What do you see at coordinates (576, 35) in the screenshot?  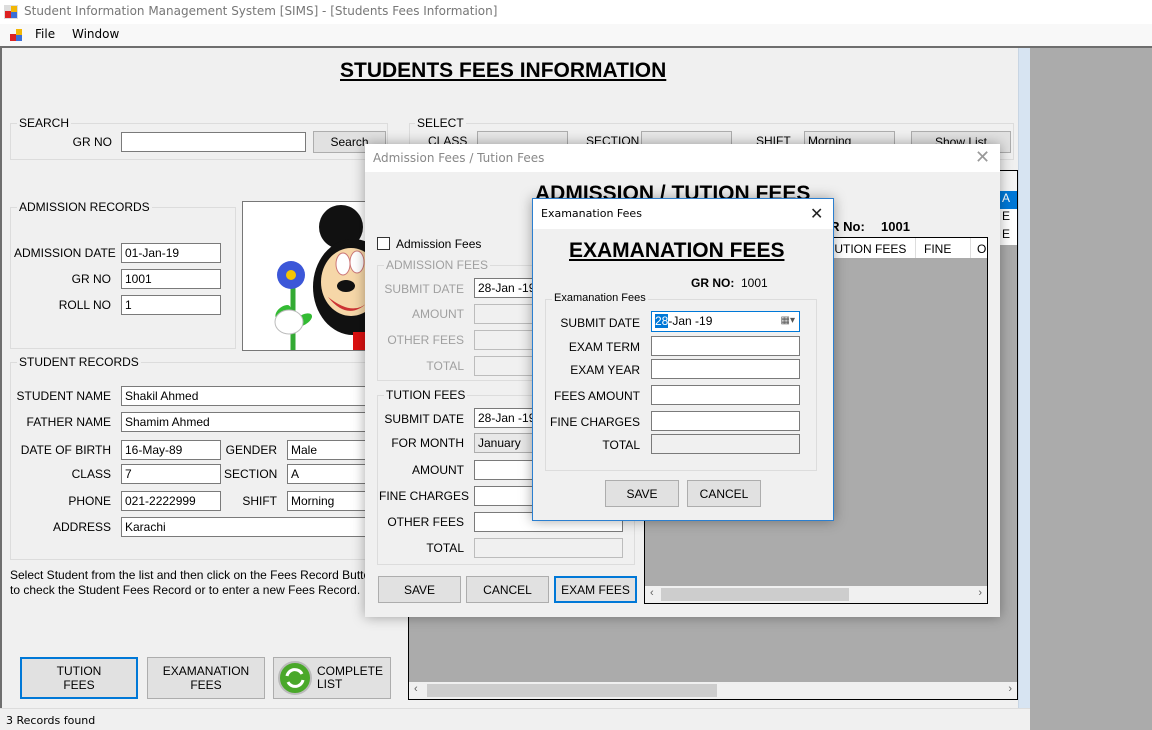 I see `menu-bar: File Window` at bounding box center [576, 35].